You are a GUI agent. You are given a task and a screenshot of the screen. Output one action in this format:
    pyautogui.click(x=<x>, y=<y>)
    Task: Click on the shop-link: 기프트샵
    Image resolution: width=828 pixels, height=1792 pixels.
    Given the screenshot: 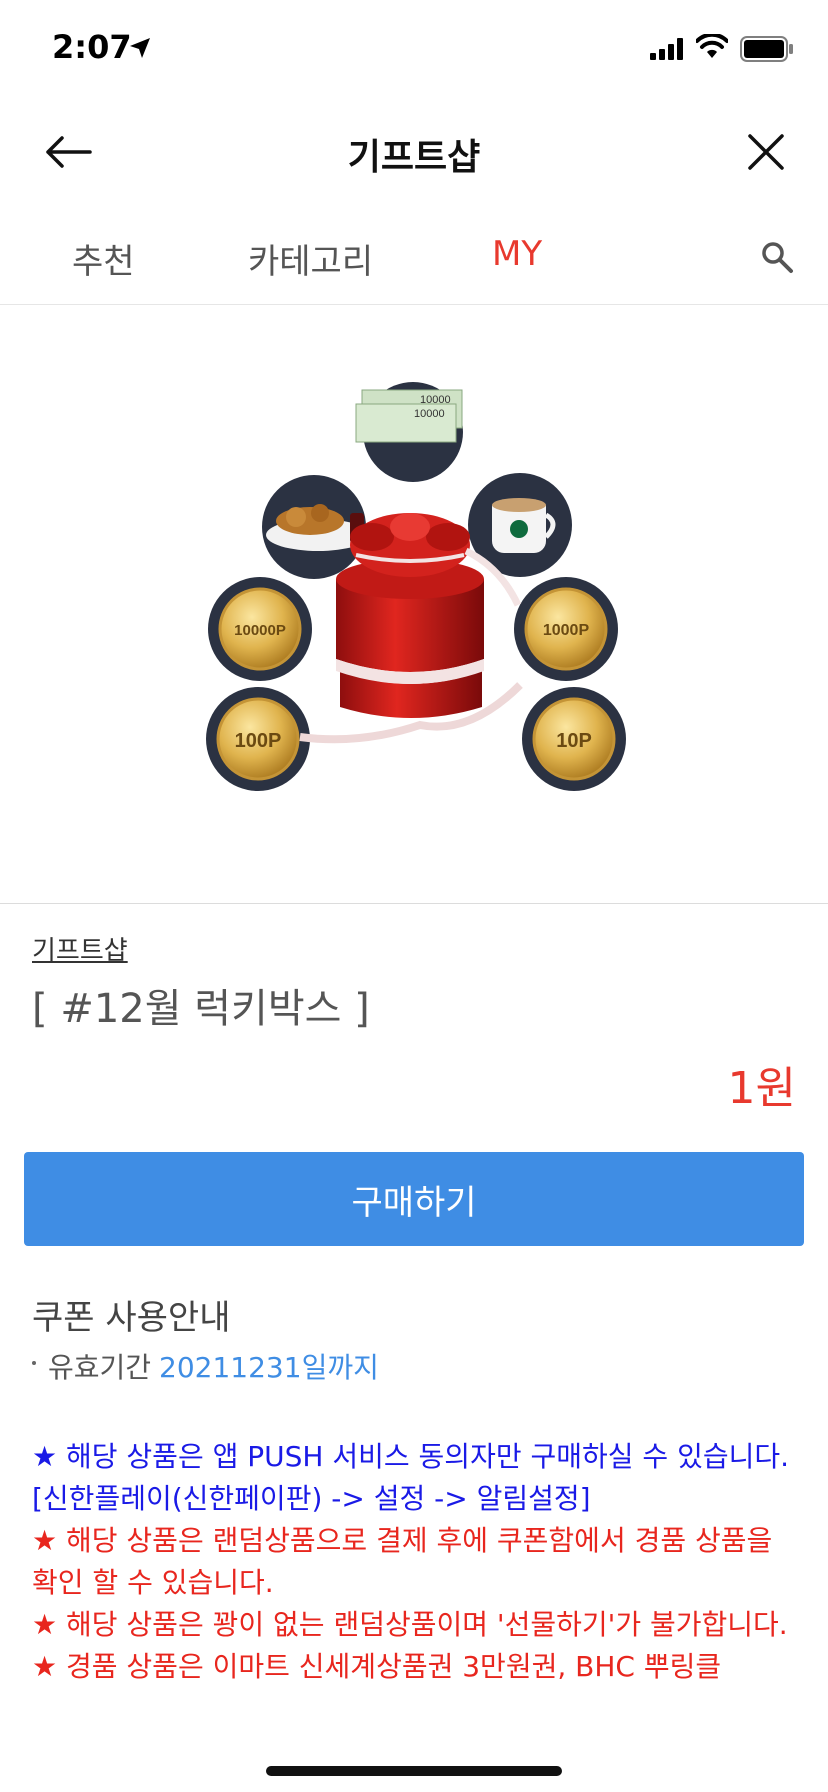 What is the action you would take?
    pyautogui.click(x=80, y=948)
    